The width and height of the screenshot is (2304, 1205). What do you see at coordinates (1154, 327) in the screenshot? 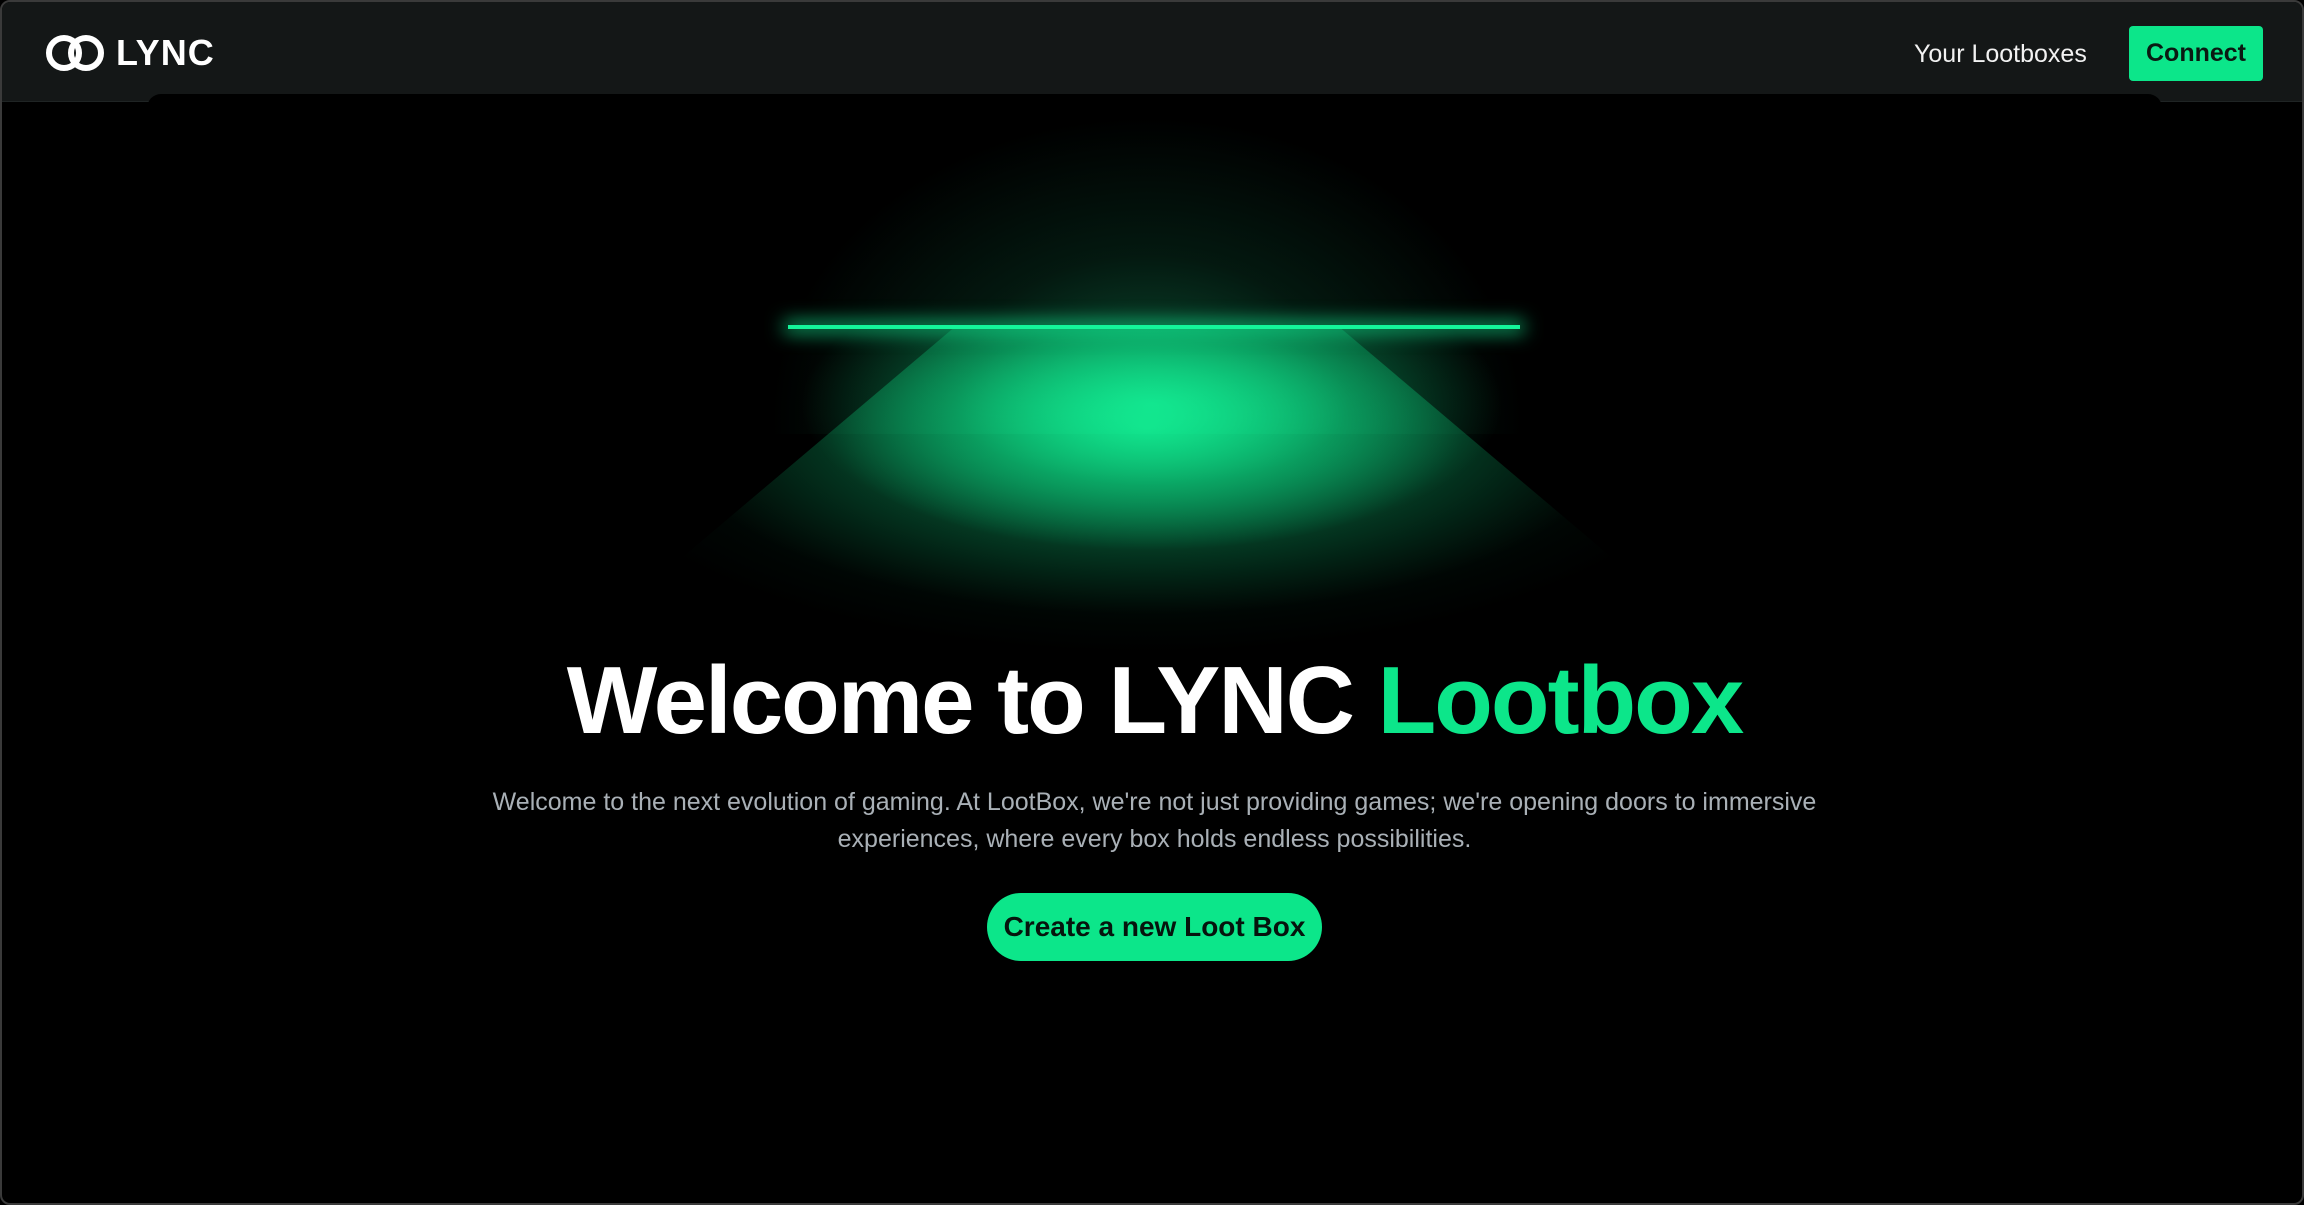
I see `light-bar` at bounding box center [1154, 327].